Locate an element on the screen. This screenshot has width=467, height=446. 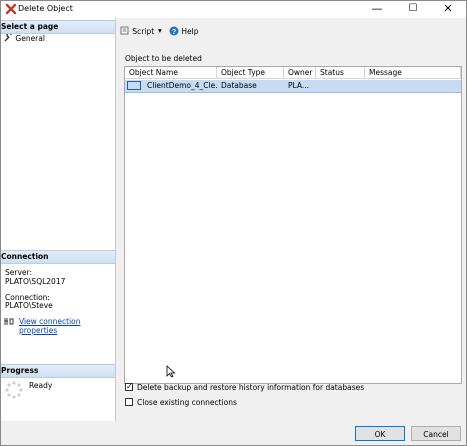
select-page-heading: Select a page is located at coordinates (58, 27).